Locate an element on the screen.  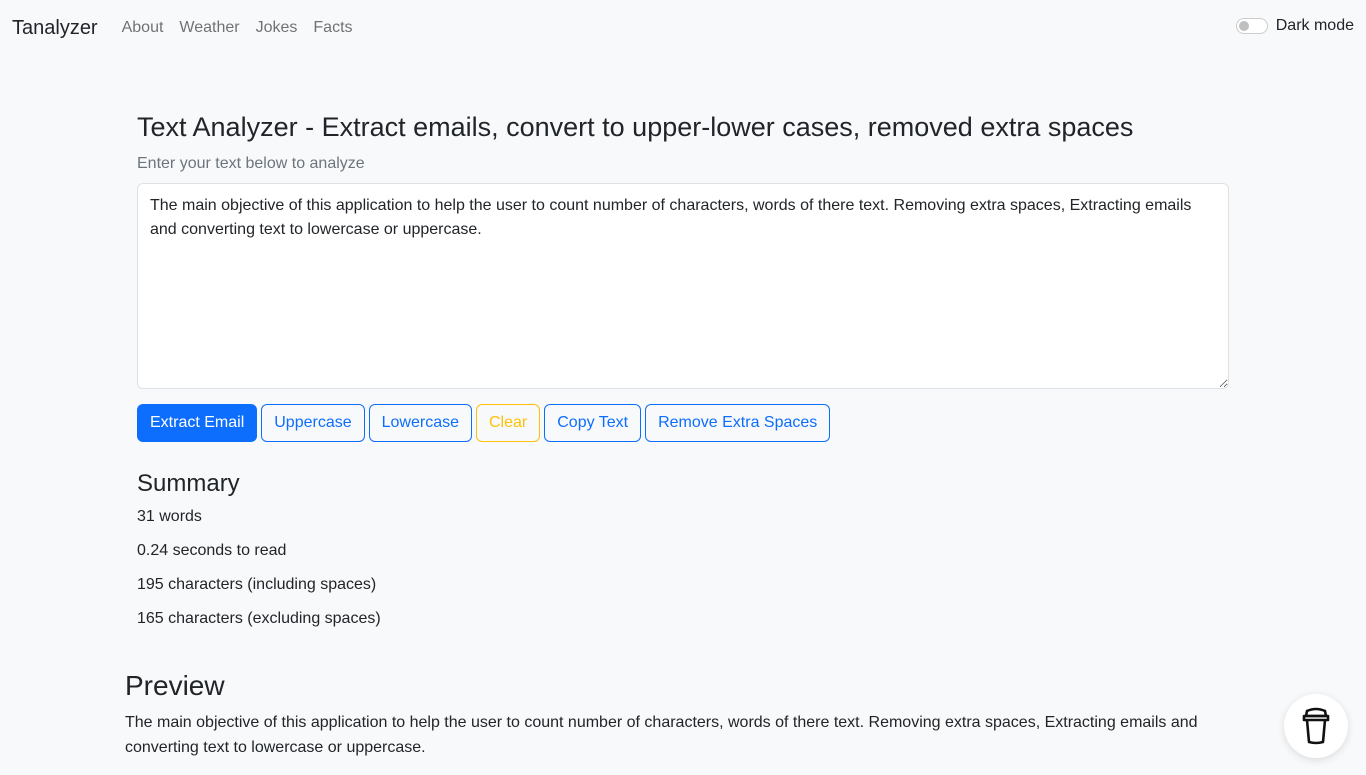
buy-me-a-coffee-button is located at coordinates (1316, 726).